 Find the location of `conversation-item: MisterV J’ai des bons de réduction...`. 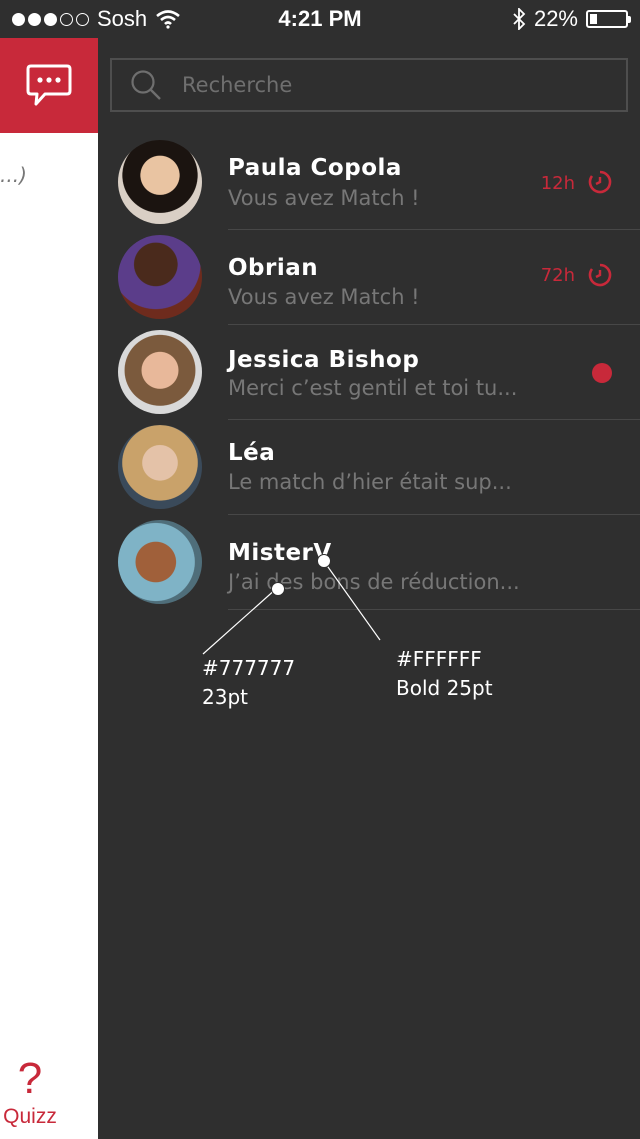

conversation-item: MisterV J’ai des bons de réduction... is located at coordinates (369, 567).